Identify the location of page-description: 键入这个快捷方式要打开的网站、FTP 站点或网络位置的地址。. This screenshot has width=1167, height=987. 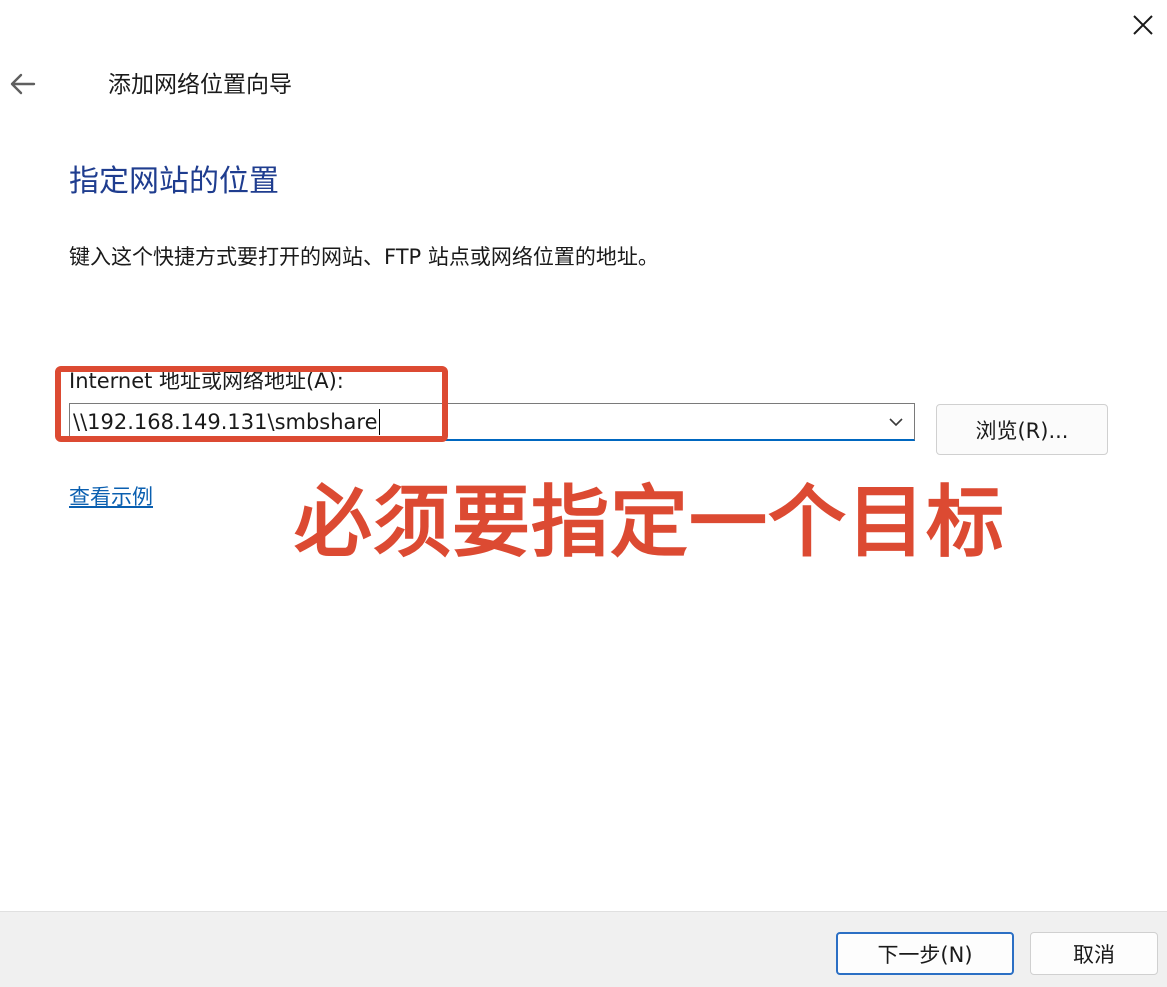
(364, 257).